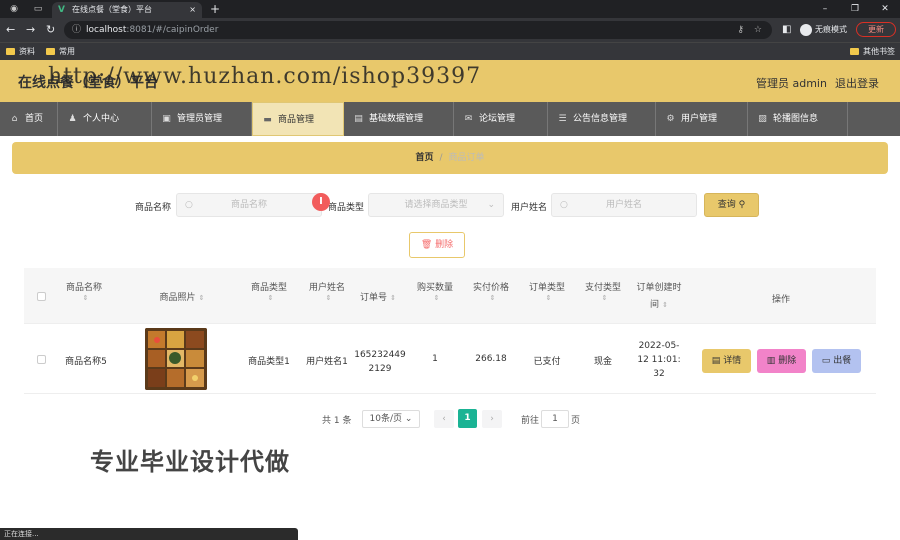 The width and height of the screenshot is (900, 540). Describe the element at coordinates (444, 245) in the screenshot. I see `delete-button-label: 删除` at that location.